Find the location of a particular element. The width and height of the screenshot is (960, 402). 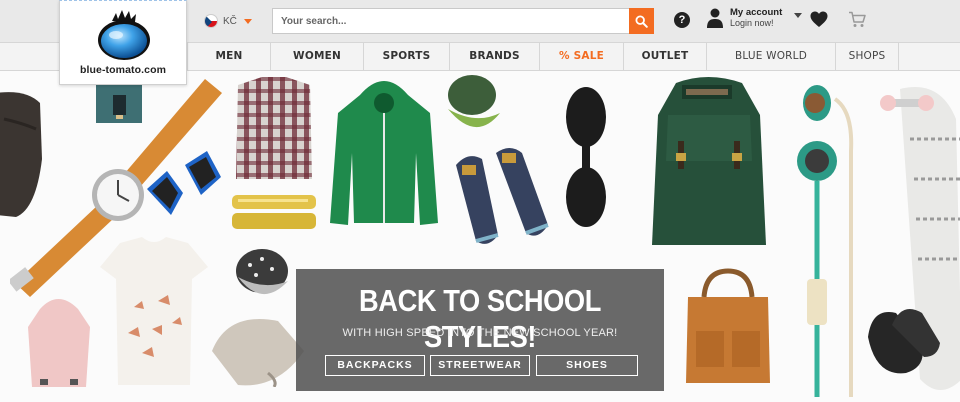

black-shoes-image is located at coordinates (904, 341).